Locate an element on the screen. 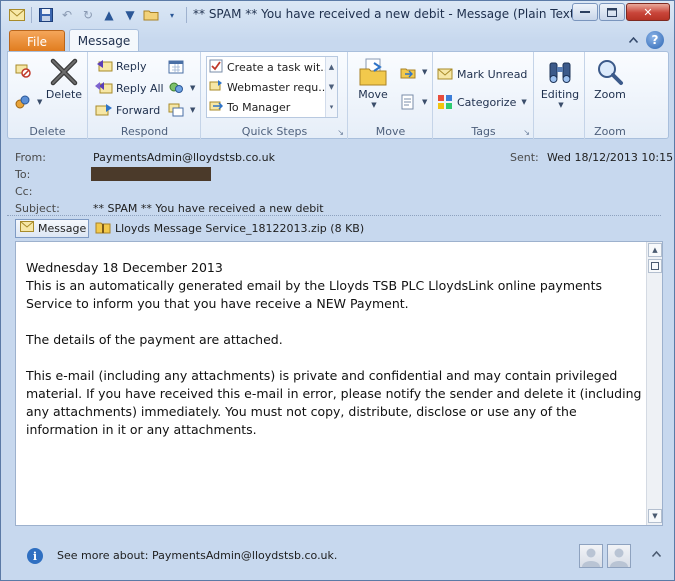  editing-button-label: Editing is located at coordinates (560, 94).